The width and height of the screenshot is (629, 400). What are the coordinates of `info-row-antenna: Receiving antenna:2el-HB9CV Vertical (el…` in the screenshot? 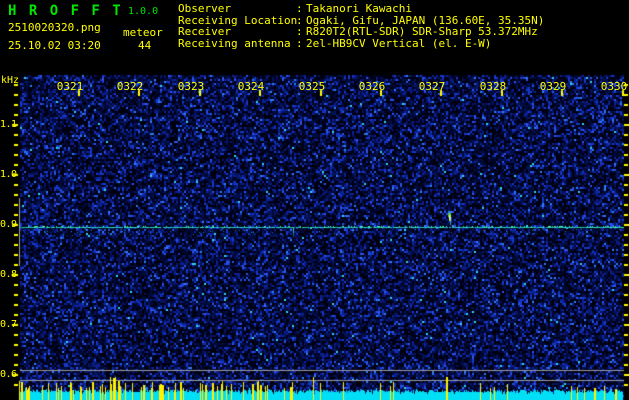 It's located at (361, 43).